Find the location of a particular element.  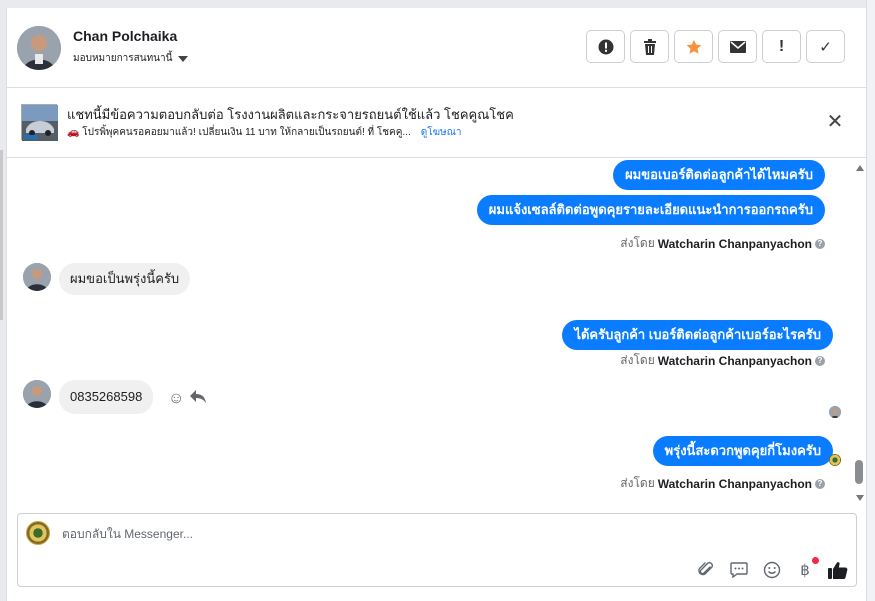

message-incoming: 0835268598 is located at coordinates (106, 397).